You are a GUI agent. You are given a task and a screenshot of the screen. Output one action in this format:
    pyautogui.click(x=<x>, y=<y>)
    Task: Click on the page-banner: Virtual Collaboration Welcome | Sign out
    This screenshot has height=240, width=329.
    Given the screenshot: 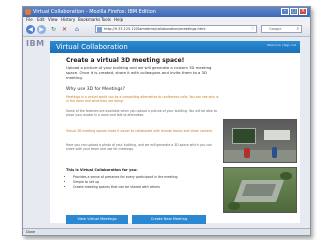 What is the action you would take?
    pyautogui.click(x=175, y=47)
    